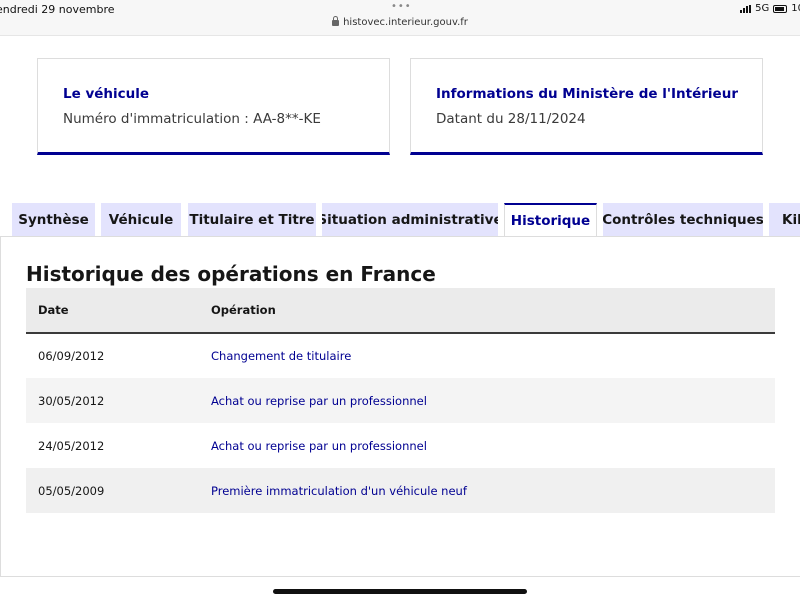 This screenshot has width=800, height=600. I want to click on status-indicators: 5G 10, so click(770, 8).